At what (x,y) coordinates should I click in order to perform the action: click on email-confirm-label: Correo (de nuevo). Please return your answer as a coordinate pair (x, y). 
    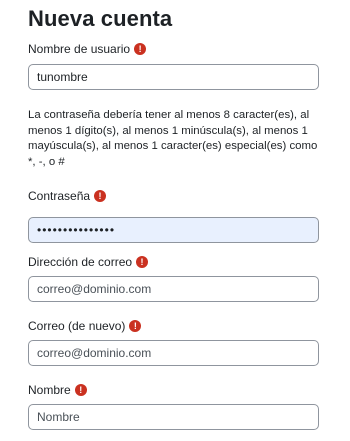
    Looking at the image, I should click on (77, 326).